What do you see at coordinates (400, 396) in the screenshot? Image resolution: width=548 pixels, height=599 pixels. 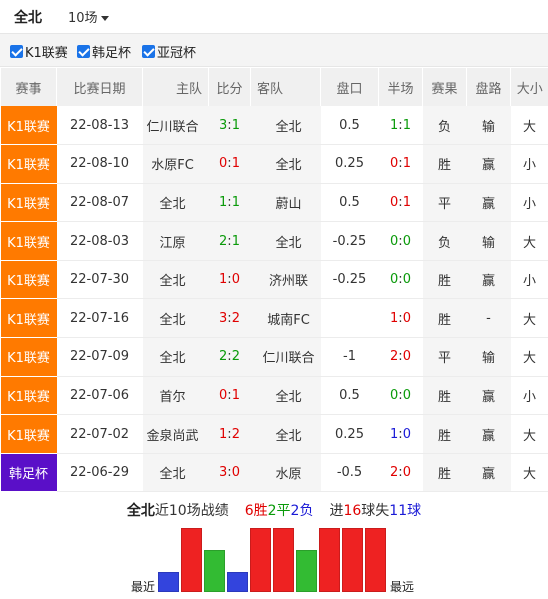 I see `halftime-cell: 0:0` at bounding box center [400, 396].